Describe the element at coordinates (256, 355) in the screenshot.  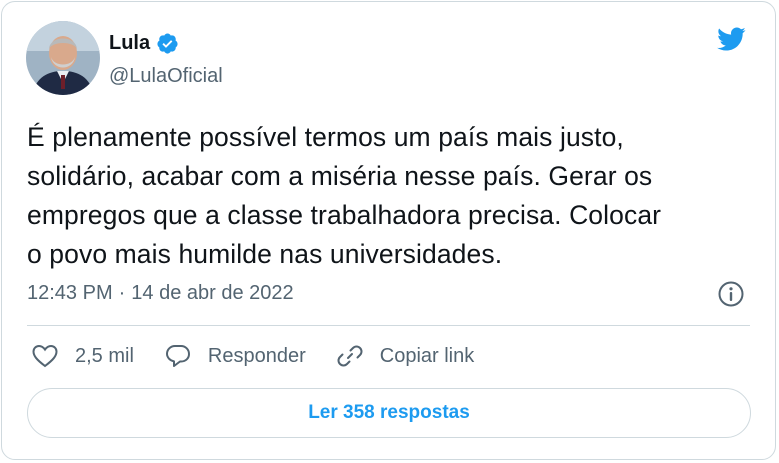
I see `reply-label: Responder` at that location.